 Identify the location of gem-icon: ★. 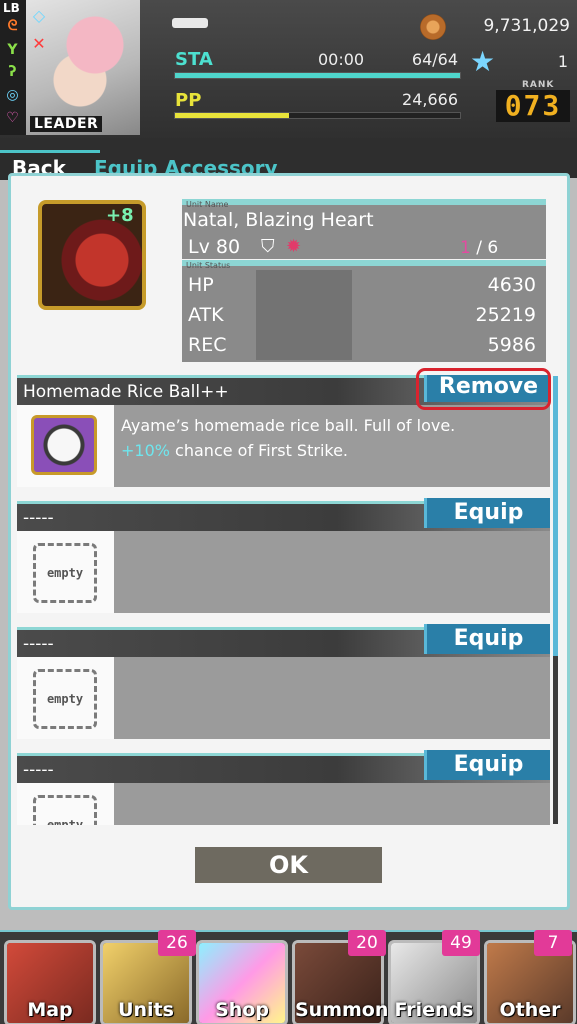
(483, 61).